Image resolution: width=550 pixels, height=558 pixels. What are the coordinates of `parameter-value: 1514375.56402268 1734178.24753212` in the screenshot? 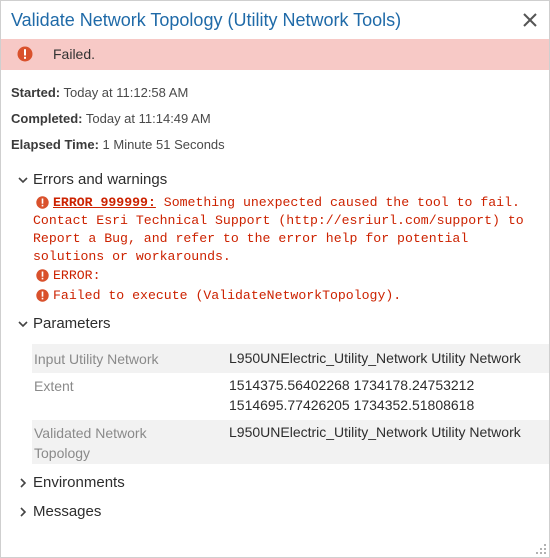 It's located at (352, 385).